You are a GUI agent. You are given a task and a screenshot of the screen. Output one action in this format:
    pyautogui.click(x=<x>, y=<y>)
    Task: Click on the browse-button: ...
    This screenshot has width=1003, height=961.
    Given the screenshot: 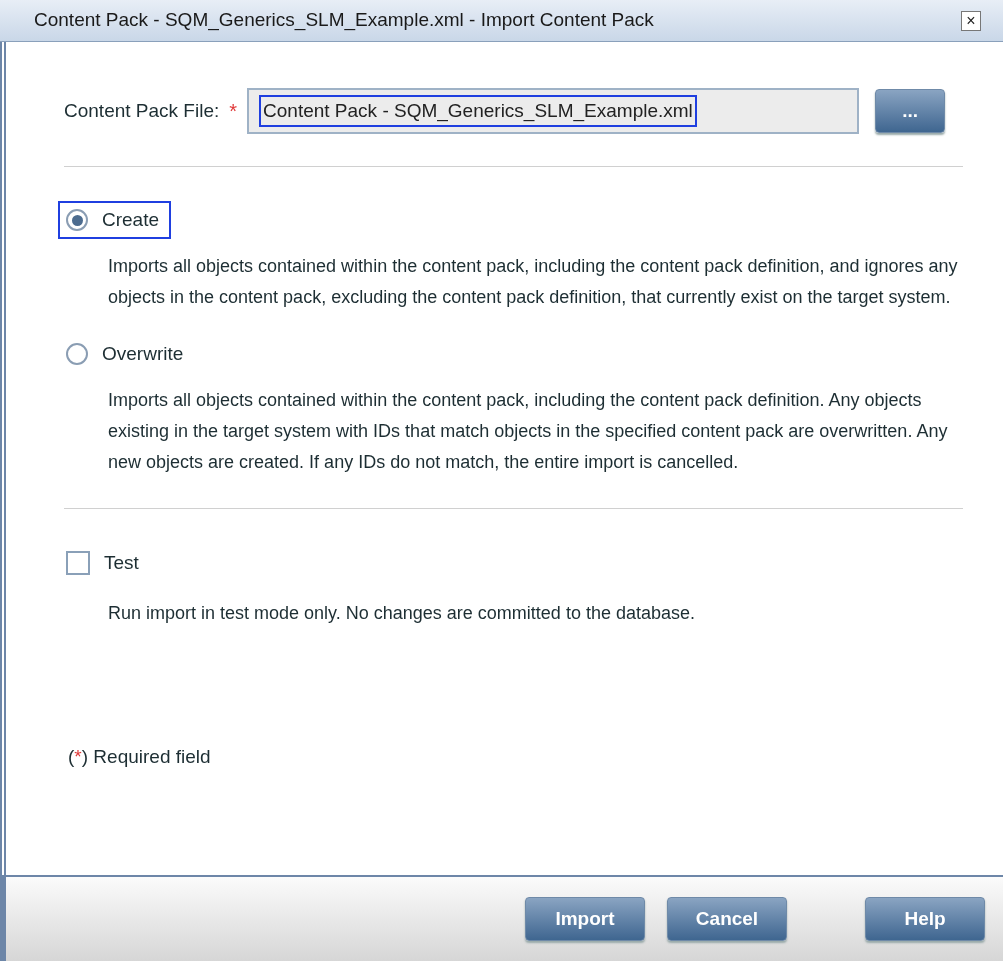 What is the action you would take?
    pyautogui.click(x=910, y=111)
    